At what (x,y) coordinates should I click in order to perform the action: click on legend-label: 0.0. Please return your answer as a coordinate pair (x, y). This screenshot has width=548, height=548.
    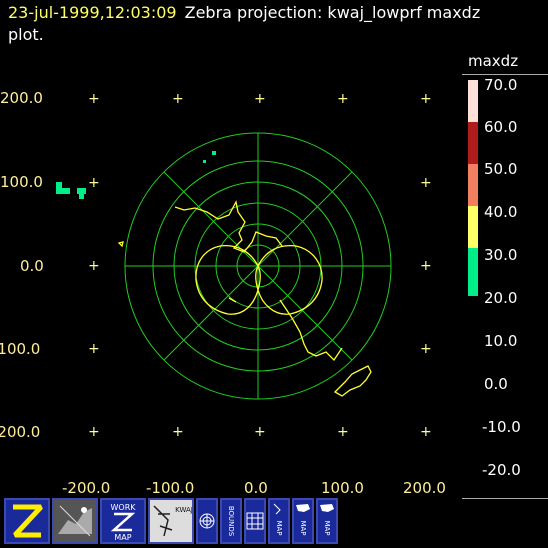
    Looking at the image, I should click on (496, 384).